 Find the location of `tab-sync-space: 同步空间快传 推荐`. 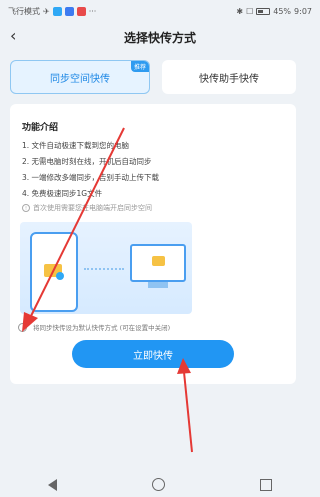

tab-sync-space: 同步空间快传 推荐 is located at coordinates (80, 77).